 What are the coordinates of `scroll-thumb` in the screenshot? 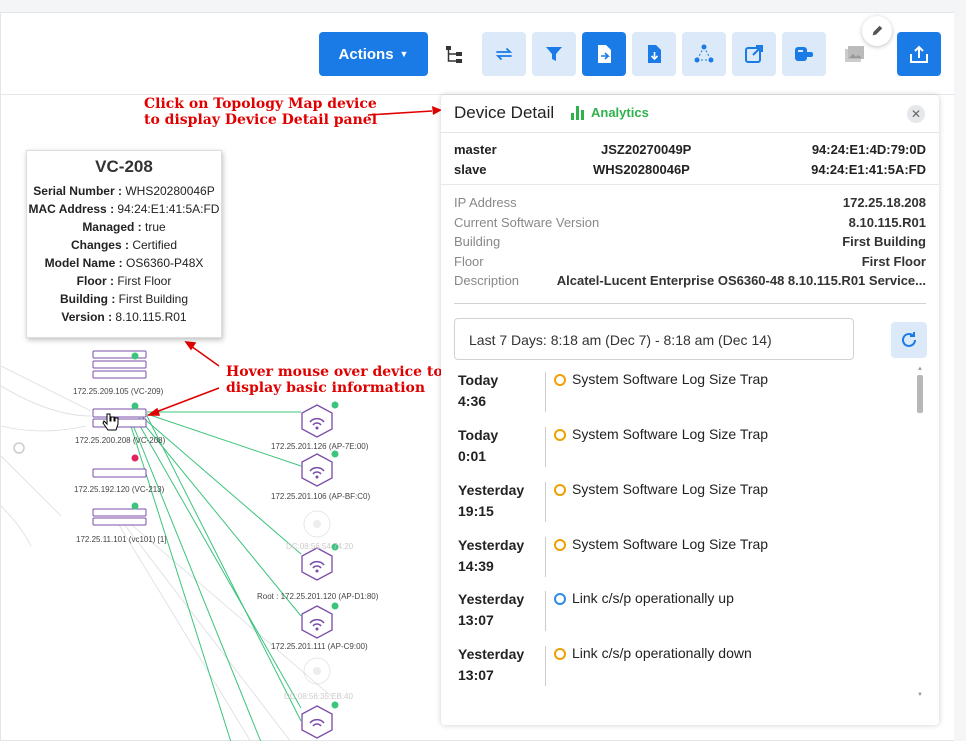 It's located at (920, 394).